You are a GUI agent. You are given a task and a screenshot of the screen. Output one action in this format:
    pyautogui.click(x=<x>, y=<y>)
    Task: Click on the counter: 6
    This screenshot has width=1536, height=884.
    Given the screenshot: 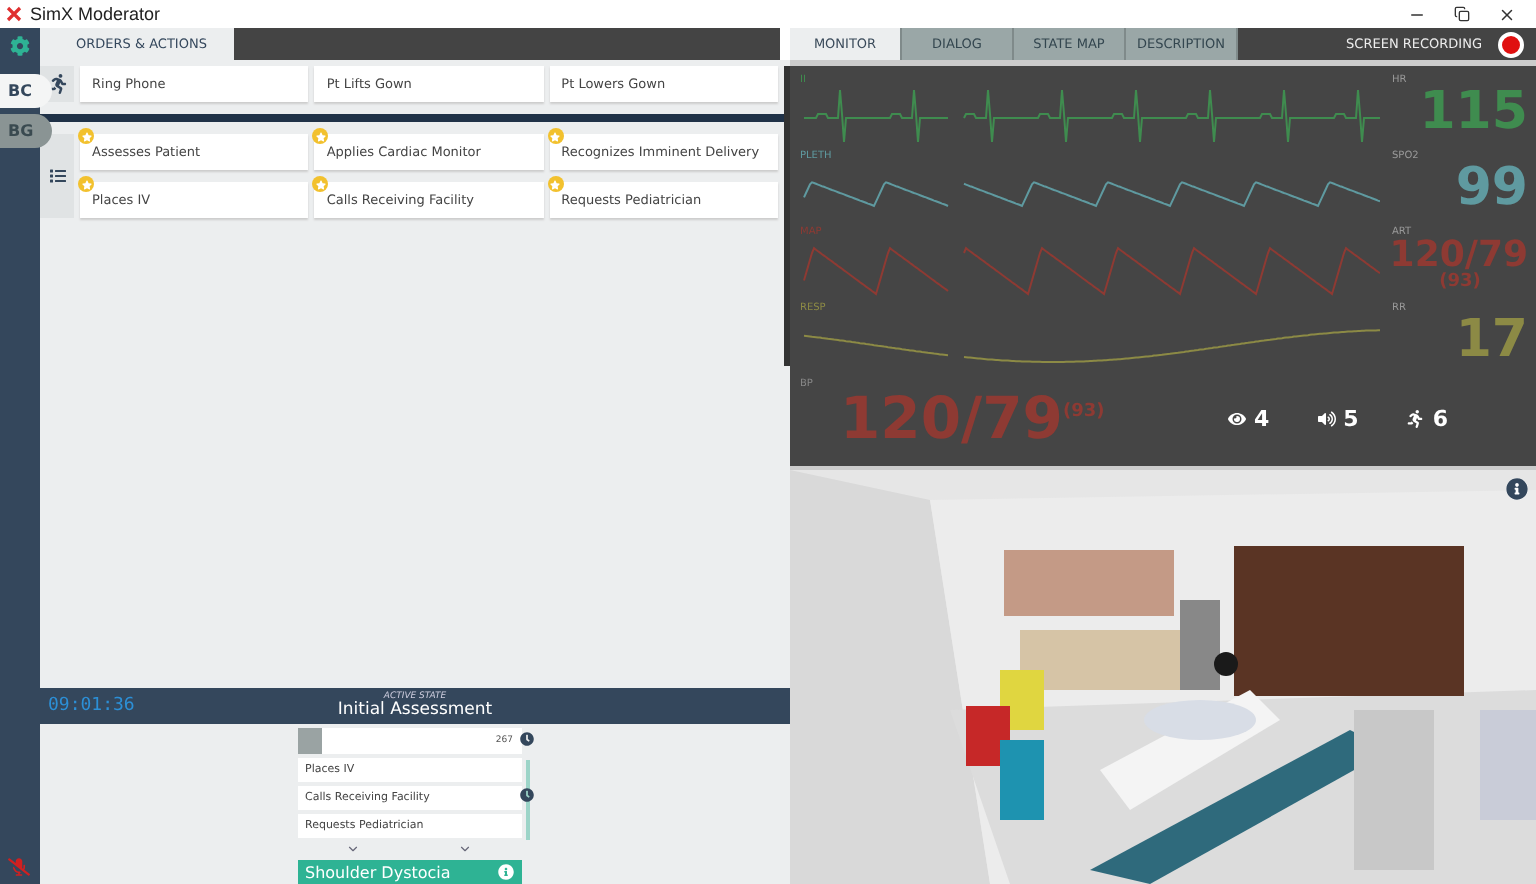 What is the action you would take?
    pyautogui.click(x=1427, y=419)
    